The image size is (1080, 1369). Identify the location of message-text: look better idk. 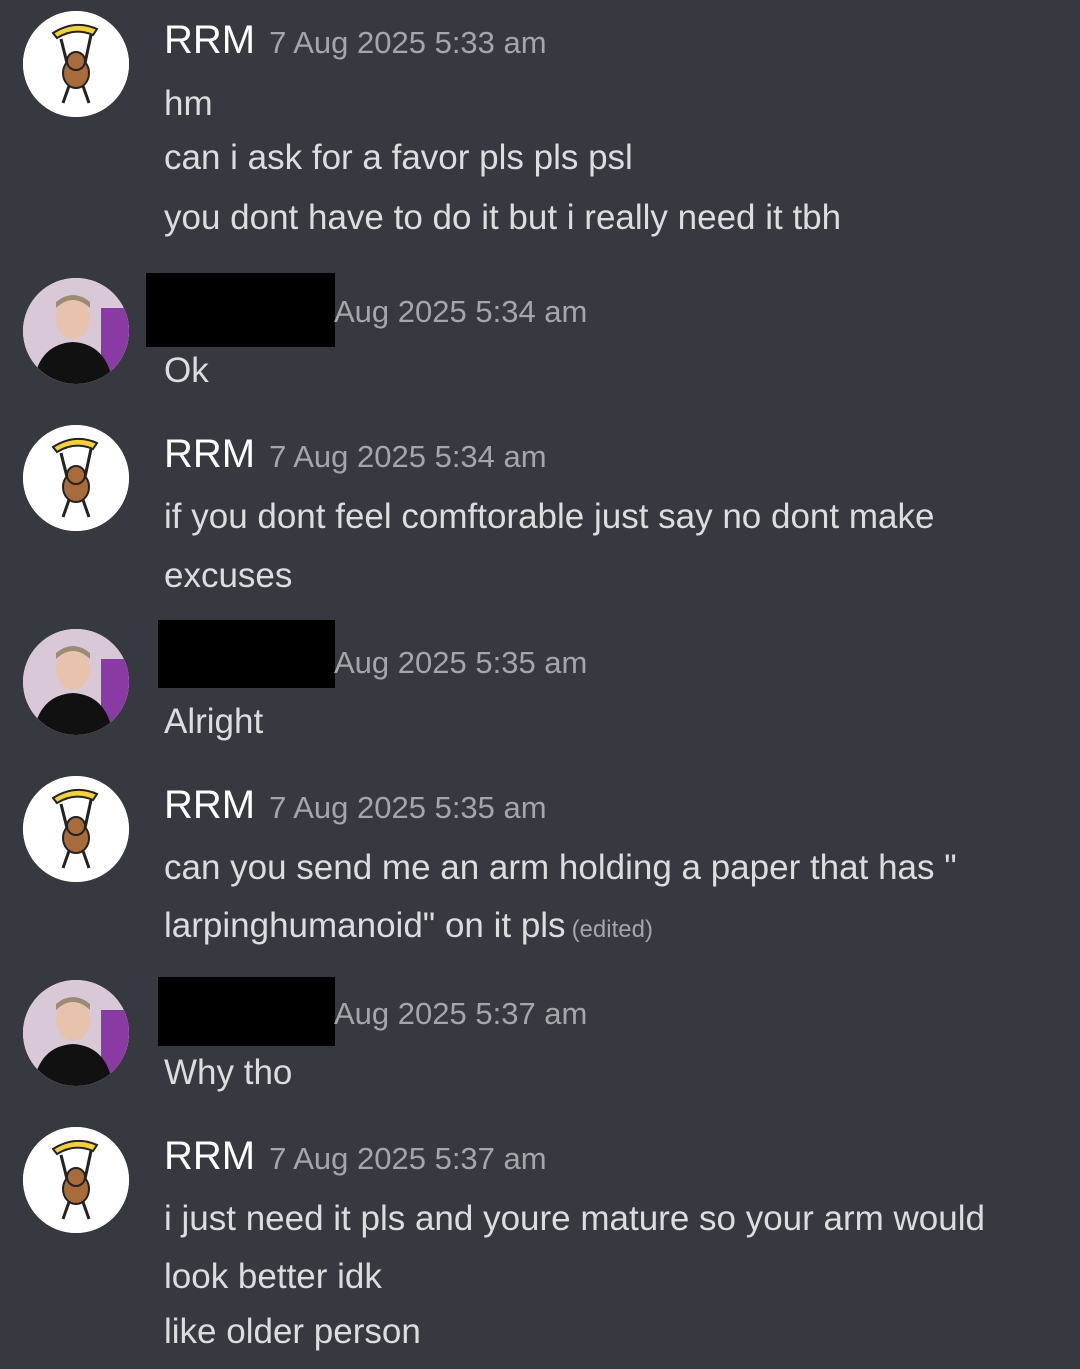
(273, 1276).